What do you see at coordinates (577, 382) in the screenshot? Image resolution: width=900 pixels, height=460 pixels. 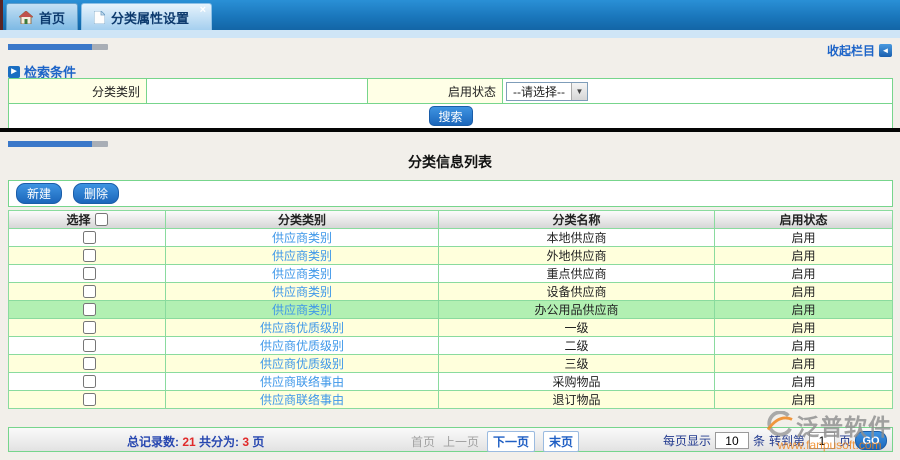 I see `row-name-cell: 采购物品` at bounding box center [577, 382].